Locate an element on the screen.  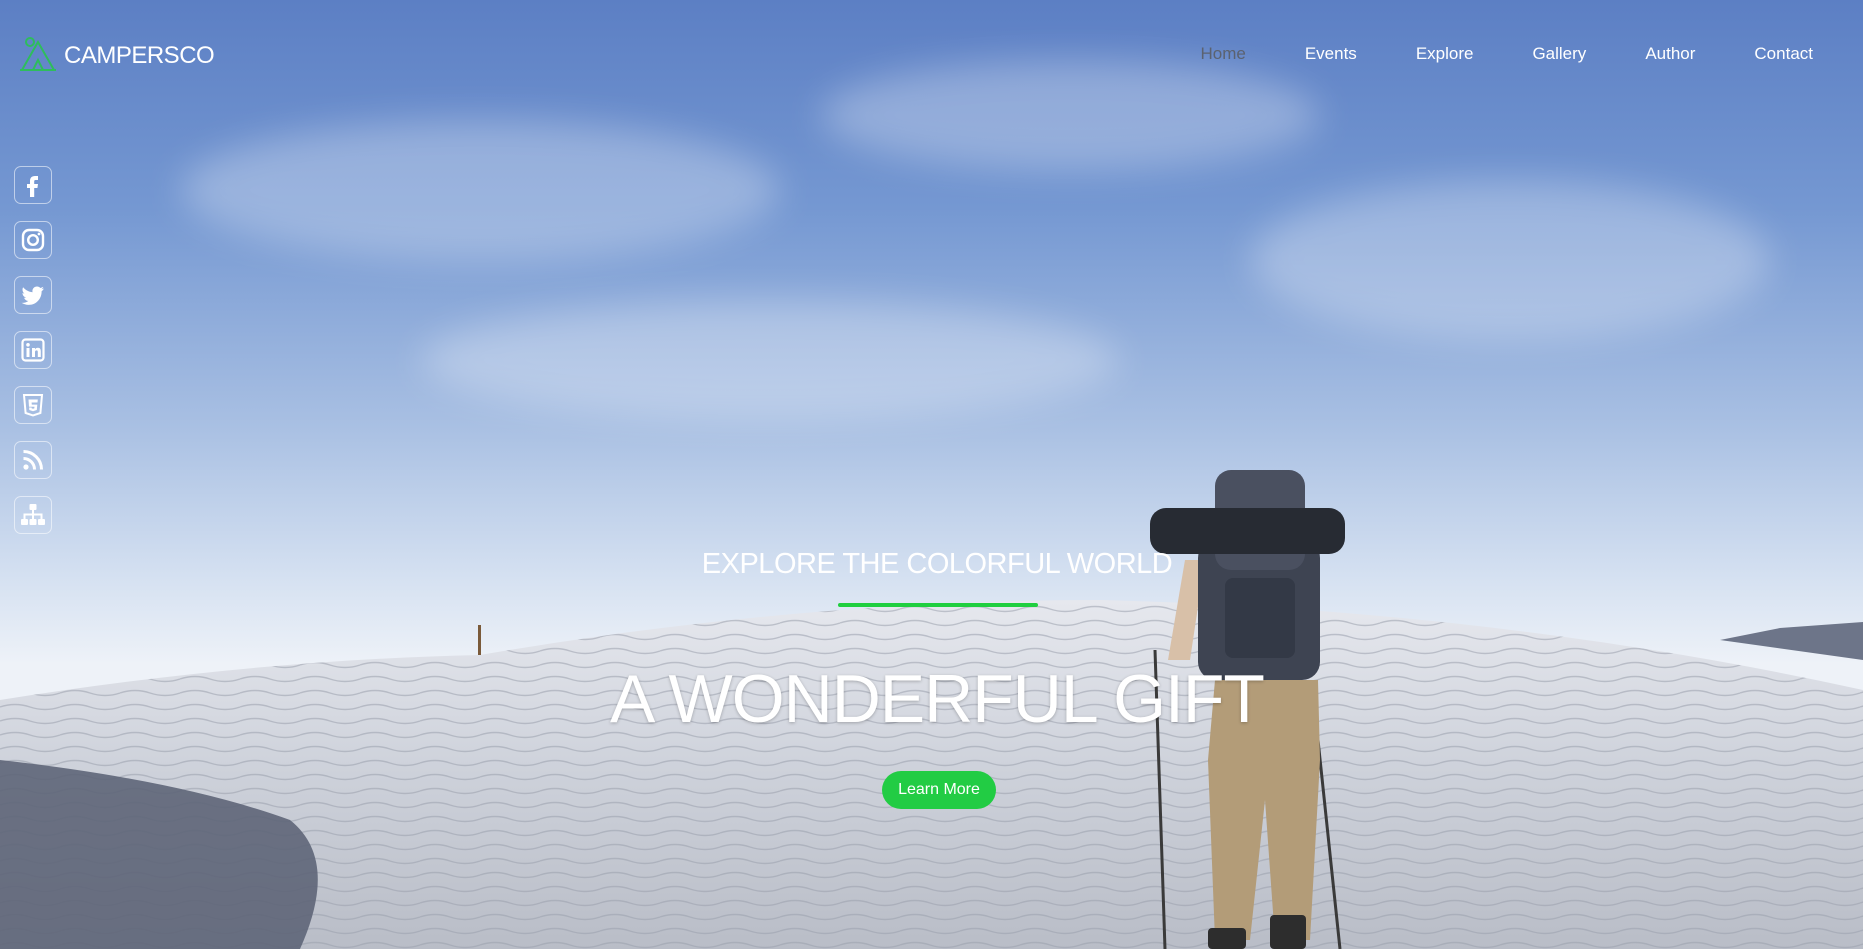
distant-hill is located at coordinates (1791, 641).